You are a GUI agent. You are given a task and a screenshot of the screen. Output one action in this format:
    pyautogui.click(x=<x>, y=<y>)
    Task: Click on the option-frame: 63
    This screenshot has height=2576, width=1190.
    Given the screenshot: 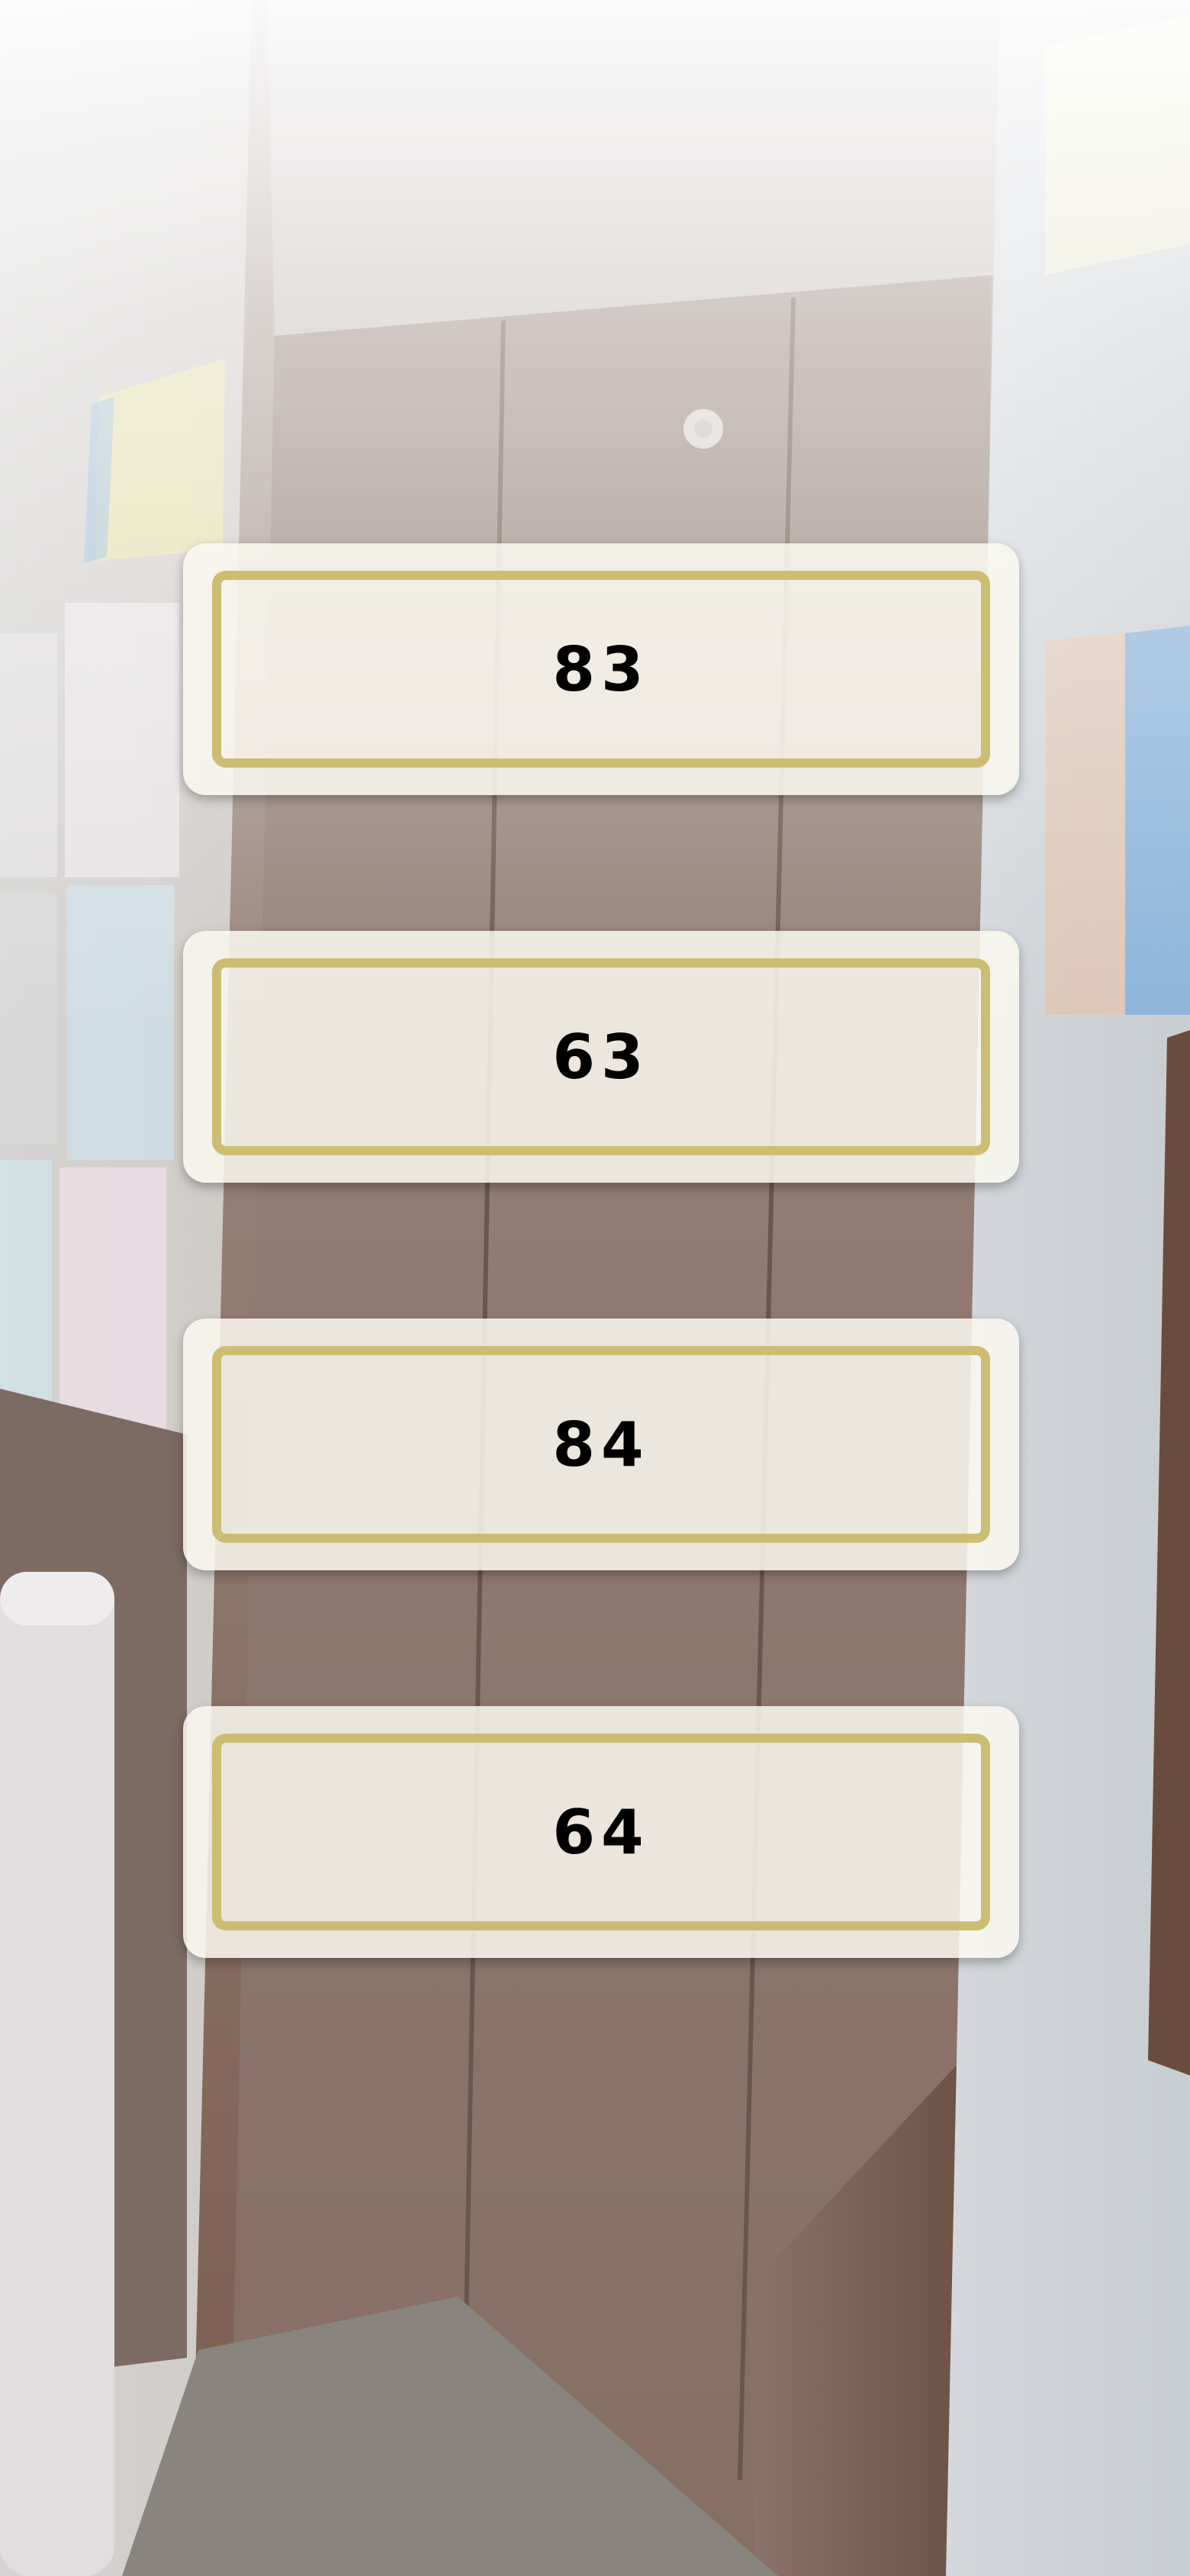 What is the action you would take?
    pyautogui.click(x=601, y=1056)
    